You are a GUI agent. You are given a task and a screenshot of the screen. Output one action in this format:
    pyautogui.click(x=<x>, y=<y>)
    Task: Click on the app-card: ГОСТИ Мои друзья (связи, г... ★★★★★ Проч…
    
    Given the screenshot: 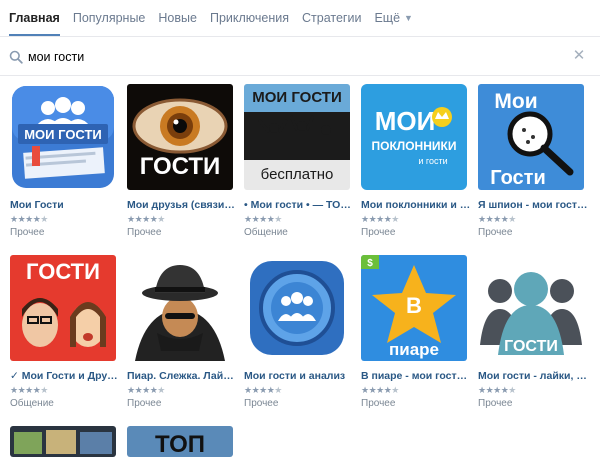 What is the action you would take?
    pyautogui.click(x=182, y=161)
    